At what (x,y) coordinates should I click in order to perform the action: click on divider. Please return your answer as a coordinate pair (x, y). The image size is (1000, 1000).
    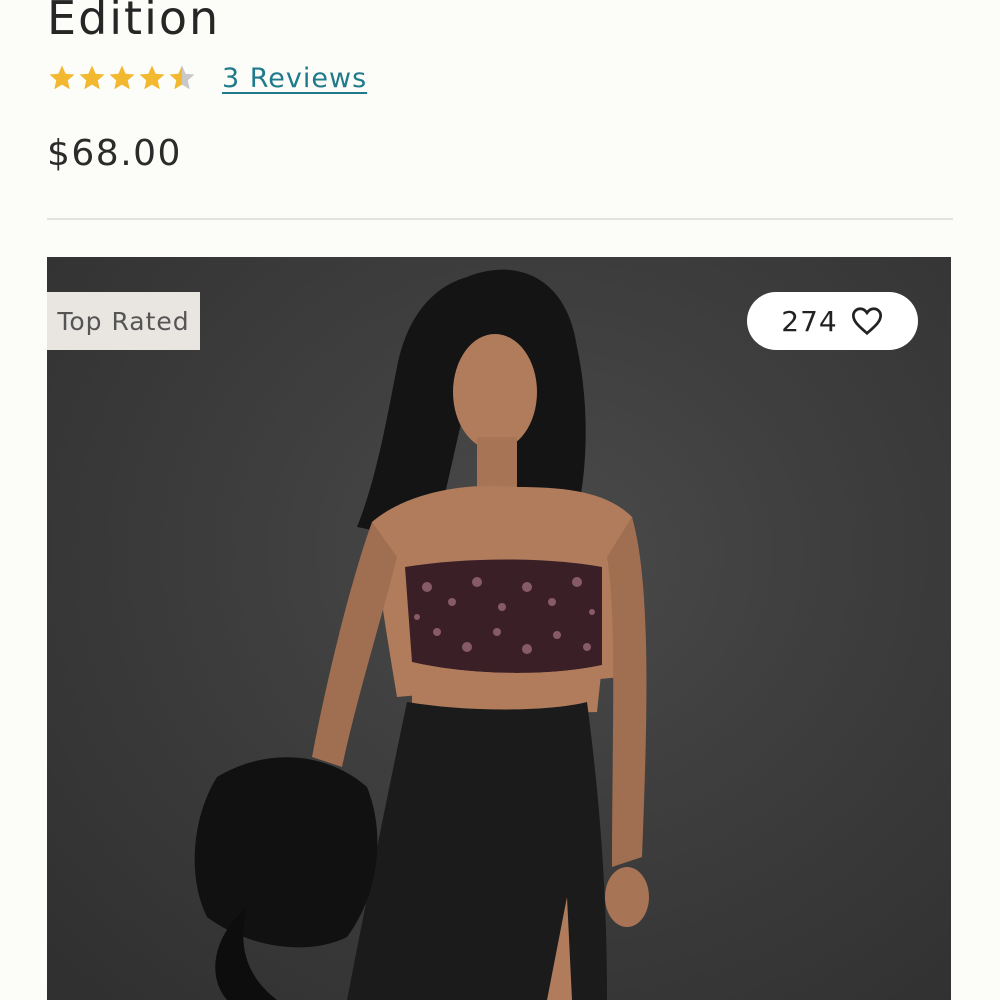
    Looking at the image, I should click on (500, 219).